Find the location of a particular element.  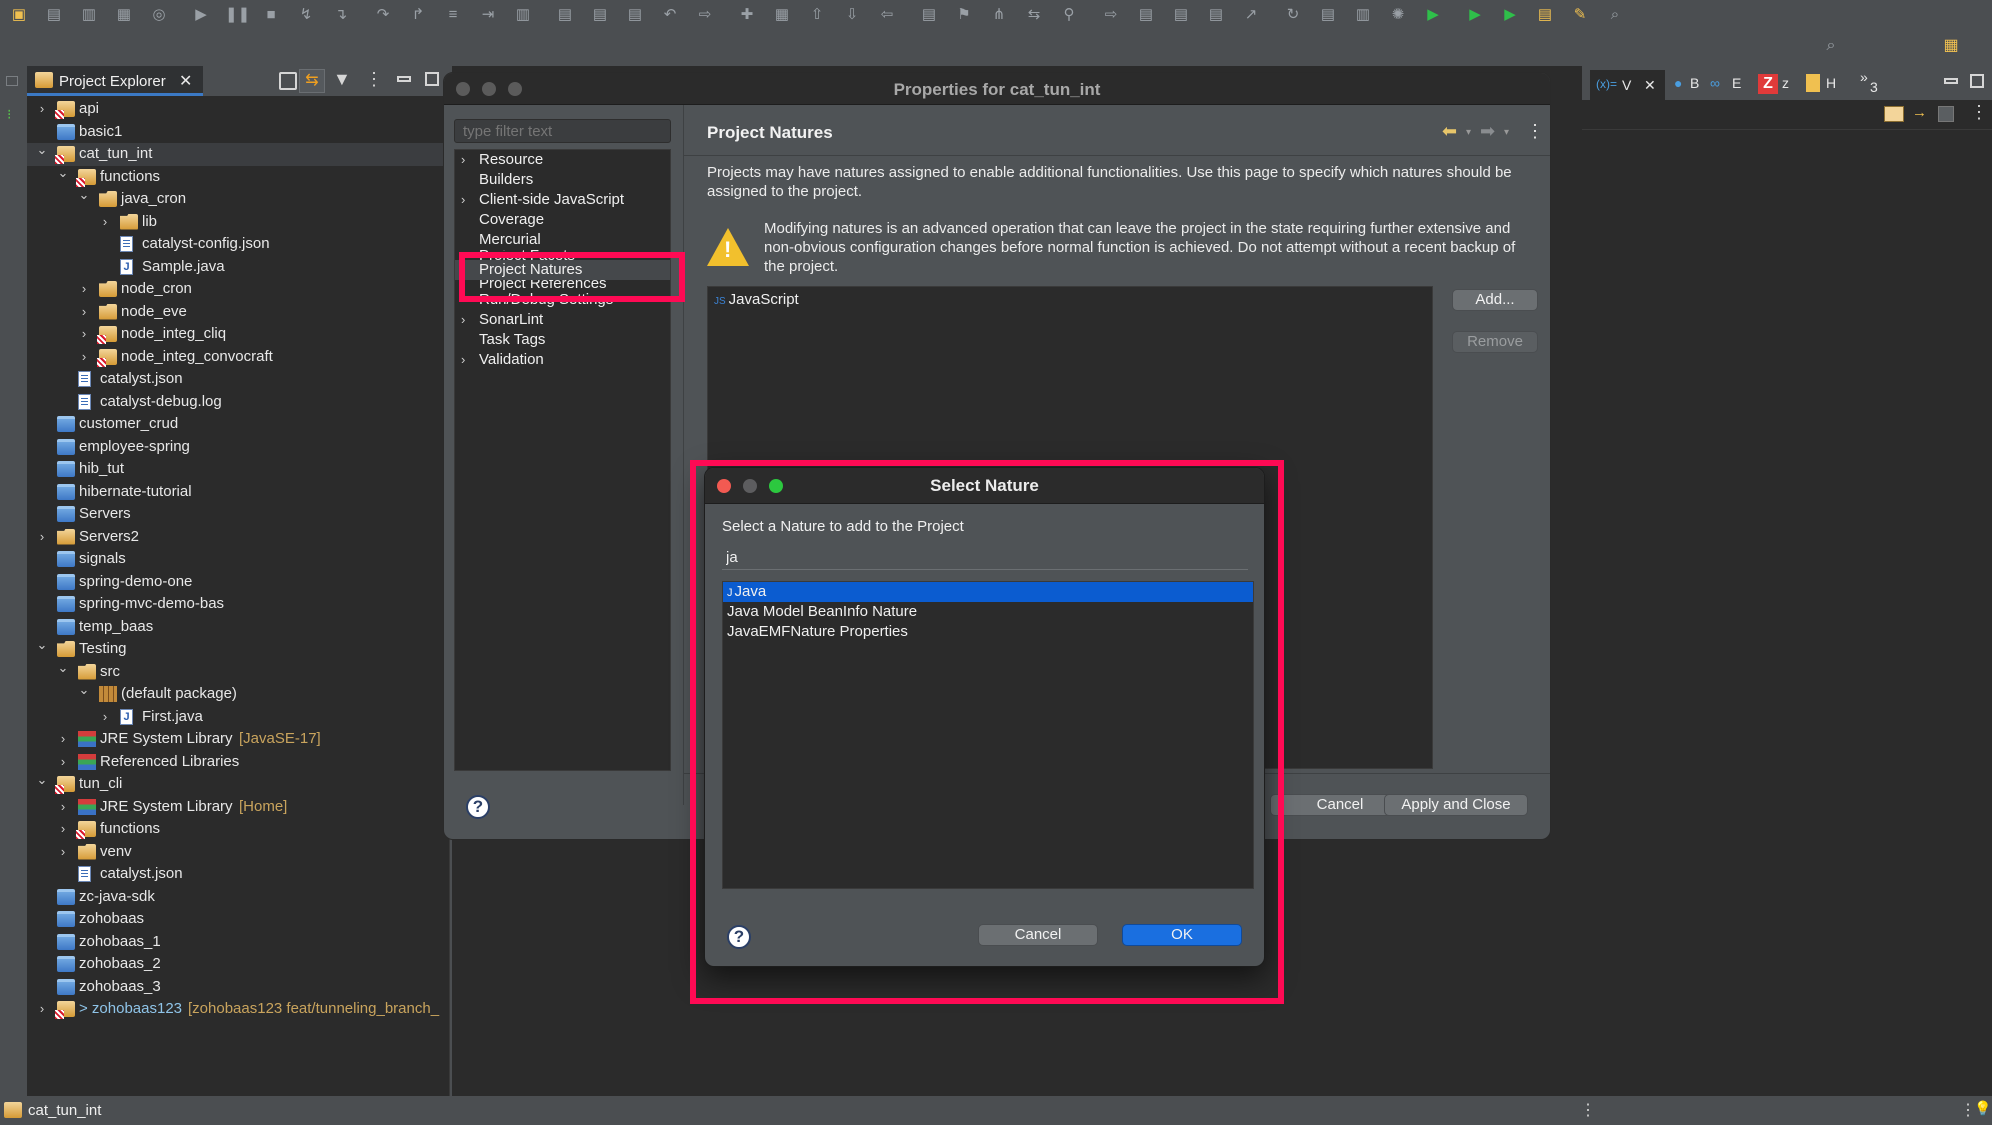

step-over-icon: ↷ is located at coordinates (383, 15).